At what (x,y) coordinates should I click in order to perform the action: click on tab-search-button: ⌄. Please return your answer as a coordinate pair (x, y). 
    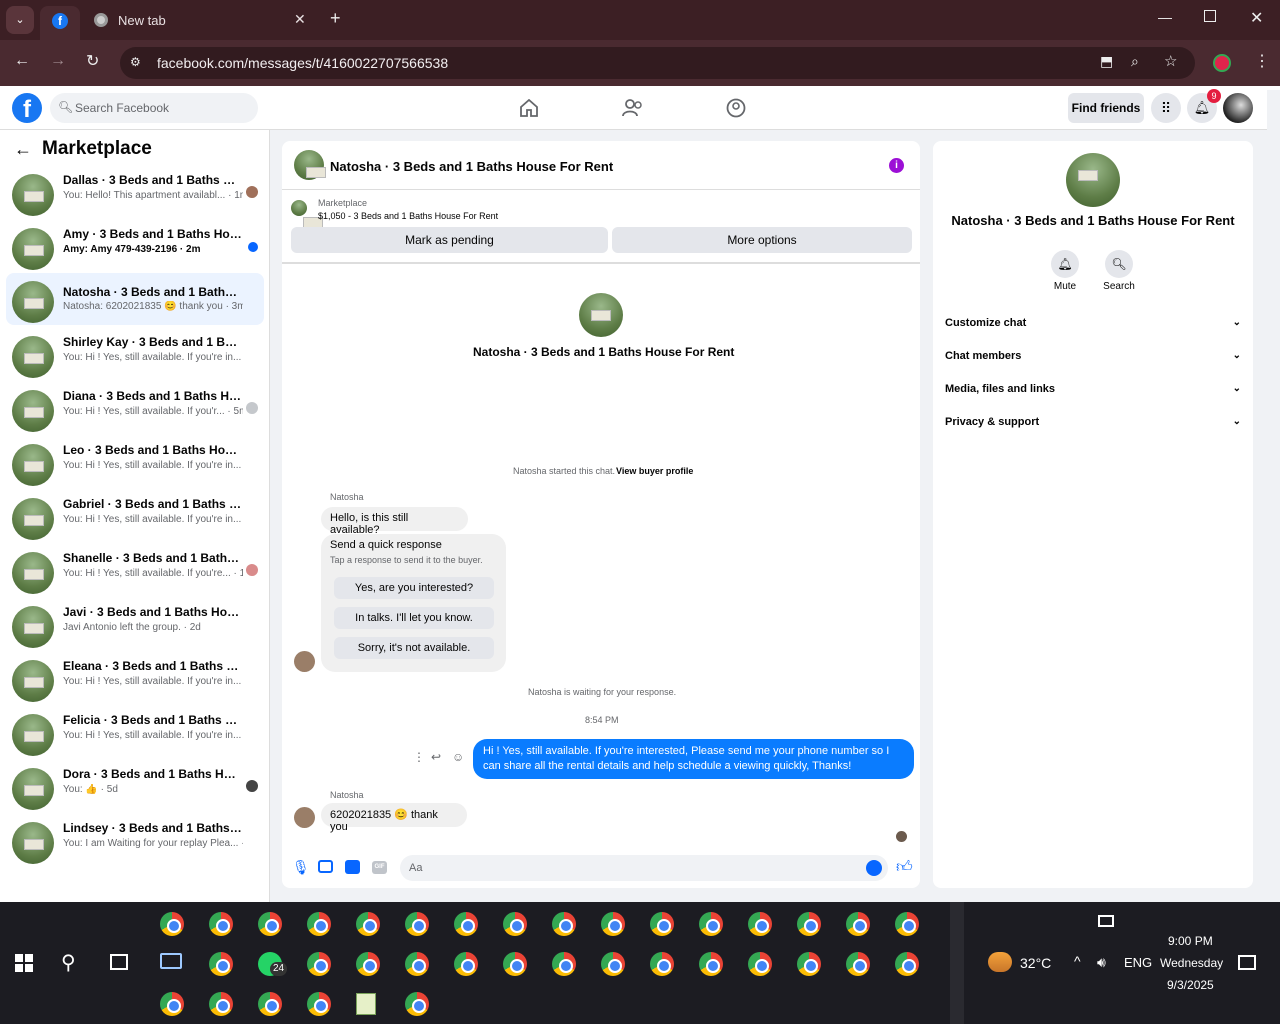
    Looking at the image, I should click on (20, 20).